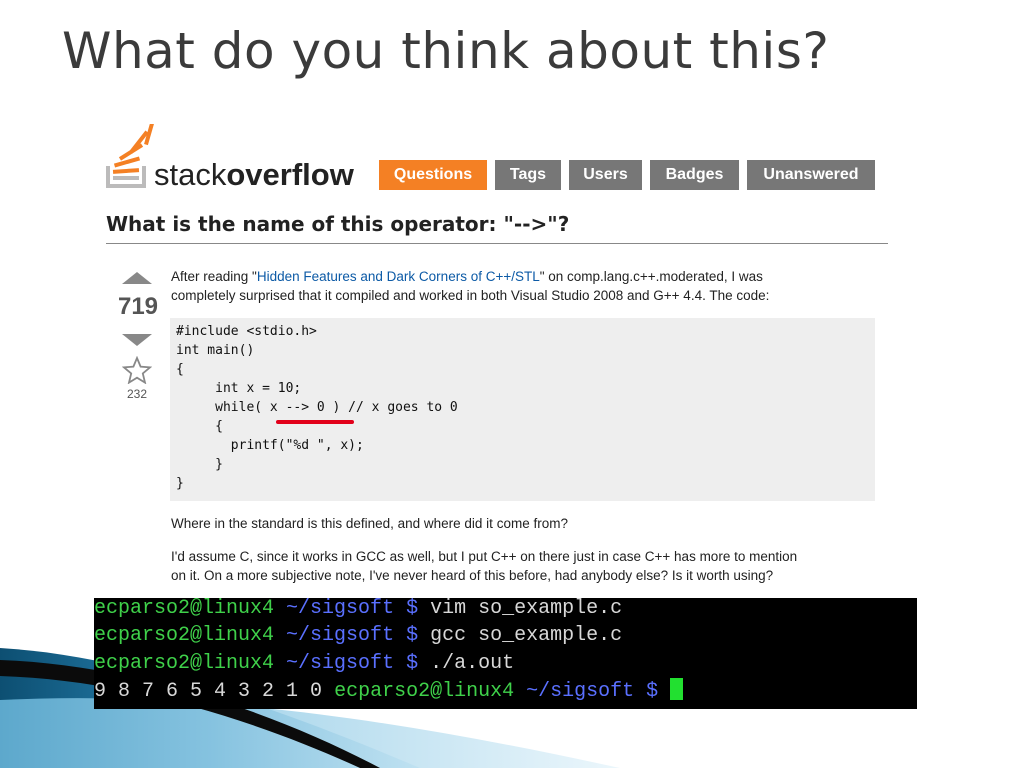 The height and width of the screenshot is (768, 1024). I want to click on nav-tags: Tags, so click(528, 175).